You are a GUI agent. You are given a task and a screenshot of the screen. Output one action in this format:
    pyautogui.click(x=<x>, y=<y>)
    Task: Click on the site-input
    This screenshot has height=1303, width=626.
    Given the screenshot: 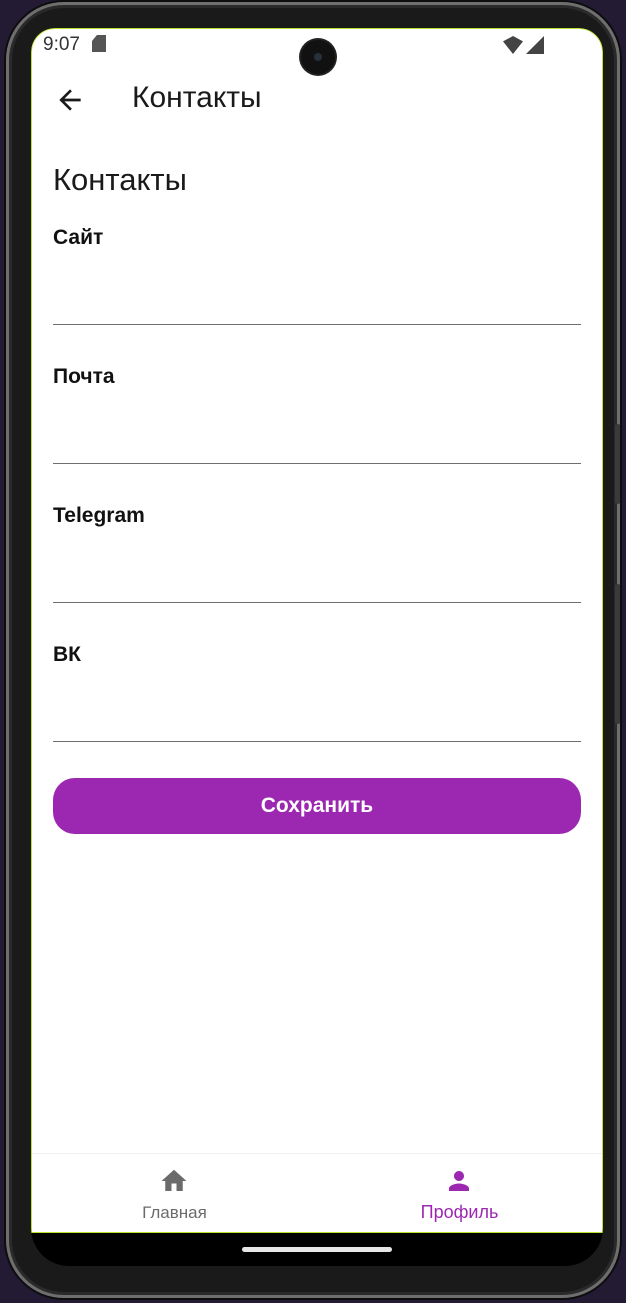 What is the action you would take?
    pyautogui.click(x=317, y=292)
    